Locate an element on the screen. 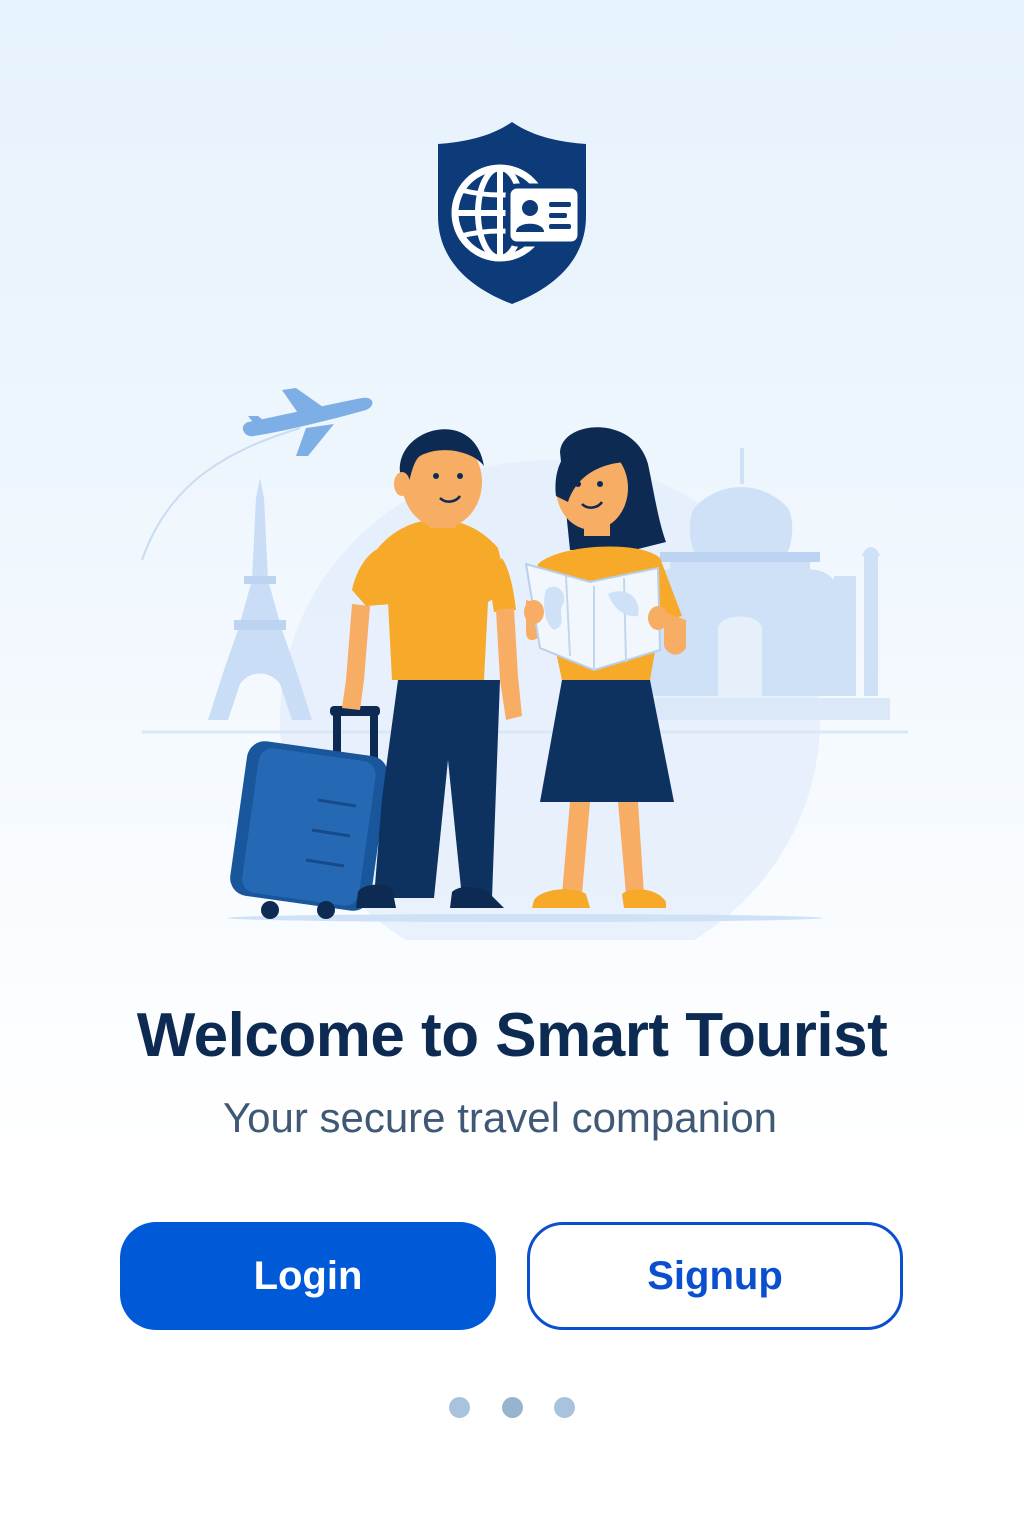 Image resolution: width=1024 pixels, height=1536 pixels. login-button: Login is located at coordinates (308, 1276).